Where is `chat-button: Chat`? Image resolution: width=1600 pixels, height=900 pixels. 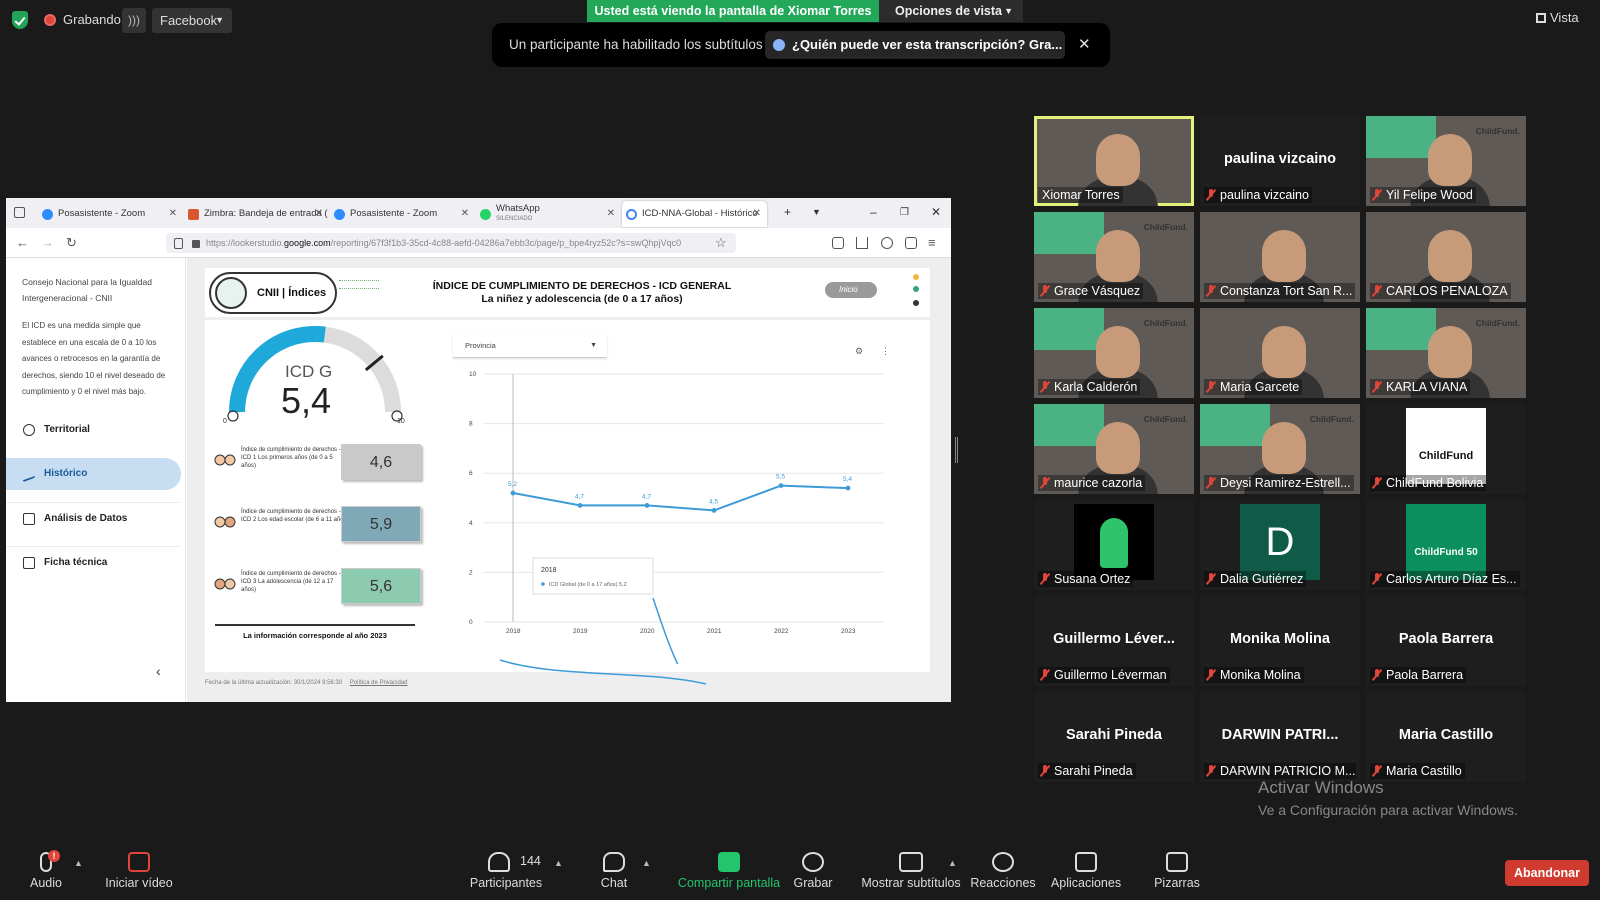
chat-button: Chat is located at coordinates (614, 871).